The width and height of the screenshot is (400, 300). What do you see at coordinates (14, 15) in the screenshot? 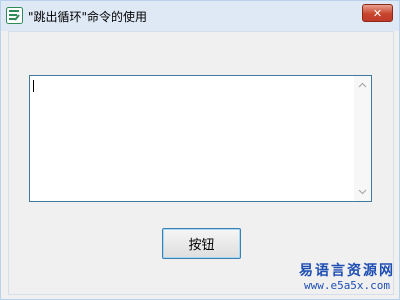
I see `app-icon` at bounding box center [14, 15].